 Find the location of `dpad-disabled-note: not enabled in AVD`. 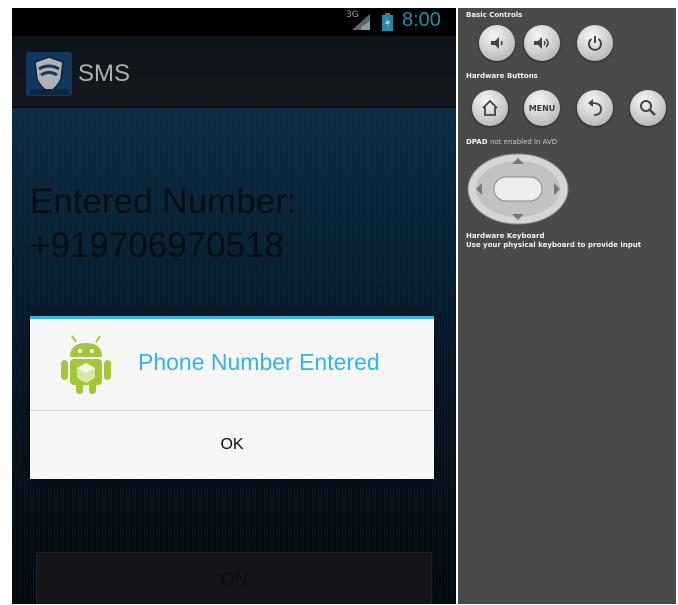

dpad-disabled-note: not enabled in AVD is located at coordinates (523, 142).